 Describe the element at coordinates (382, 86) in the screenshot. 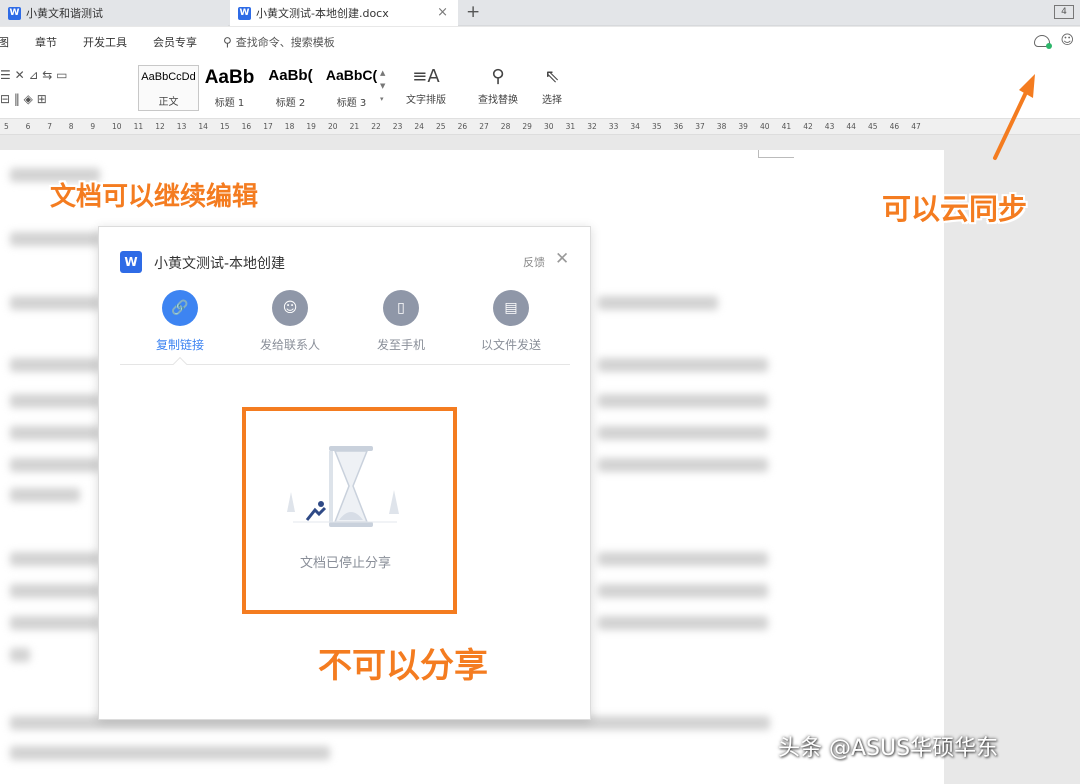

I see `style-scroll-arrows: ▲ ▼ ▾` at that location.